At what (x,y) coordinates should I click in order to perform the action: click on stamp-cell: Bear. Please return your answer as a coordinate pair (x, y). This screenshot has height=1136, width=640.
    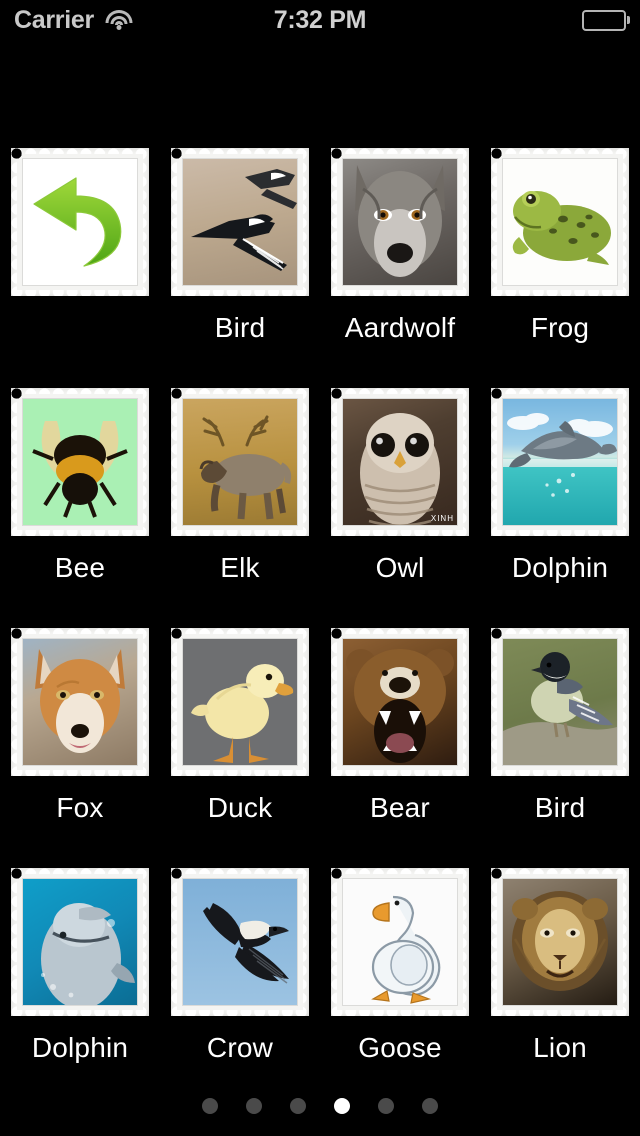
    Looking at the image, I should click on (400, 726).